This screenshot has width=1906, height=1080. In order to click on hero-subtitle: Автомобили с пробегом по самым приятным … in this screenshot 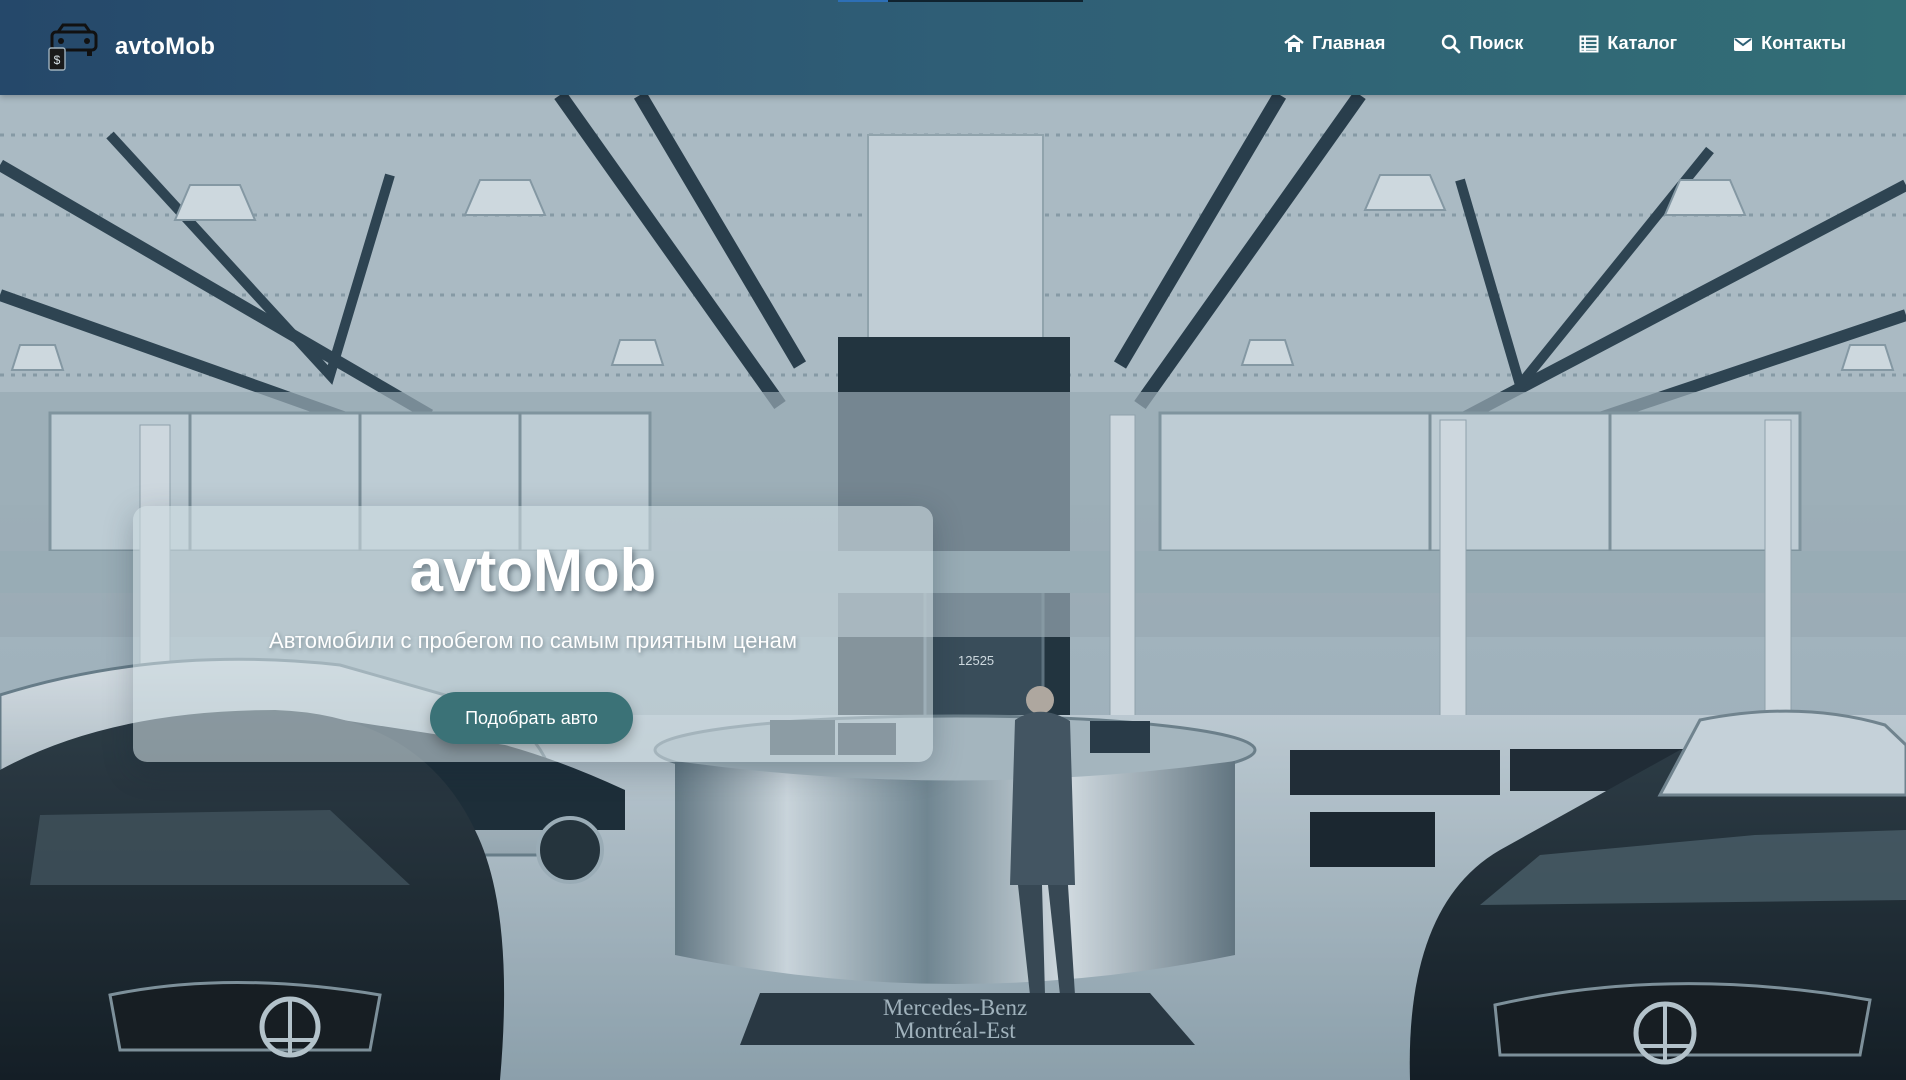, I will do `click(533, 640)`.